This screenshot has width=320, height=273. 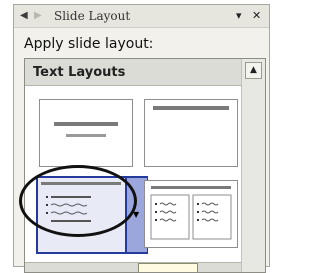 What do you see at coordinates (239, 16) in the screenshot?
I see `task-pane-menu-icon: ▾` at bounding box center [239, 16].